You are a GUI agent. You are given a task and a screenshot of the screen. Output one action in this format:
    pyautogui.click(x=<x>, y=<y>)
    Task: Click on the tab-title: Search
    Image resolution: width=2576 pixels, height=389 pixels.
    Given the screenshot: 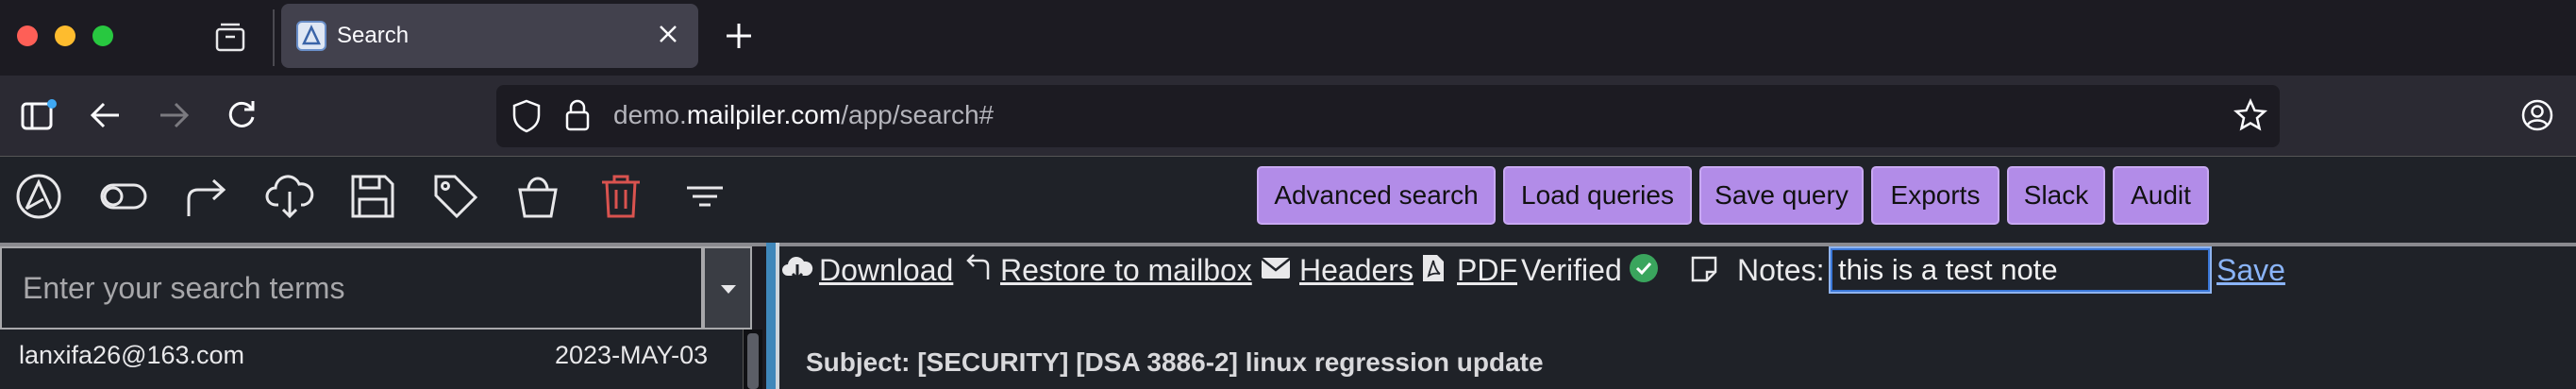 What is the action you would take?
    pyautogui.click(x=373, y=36)
    